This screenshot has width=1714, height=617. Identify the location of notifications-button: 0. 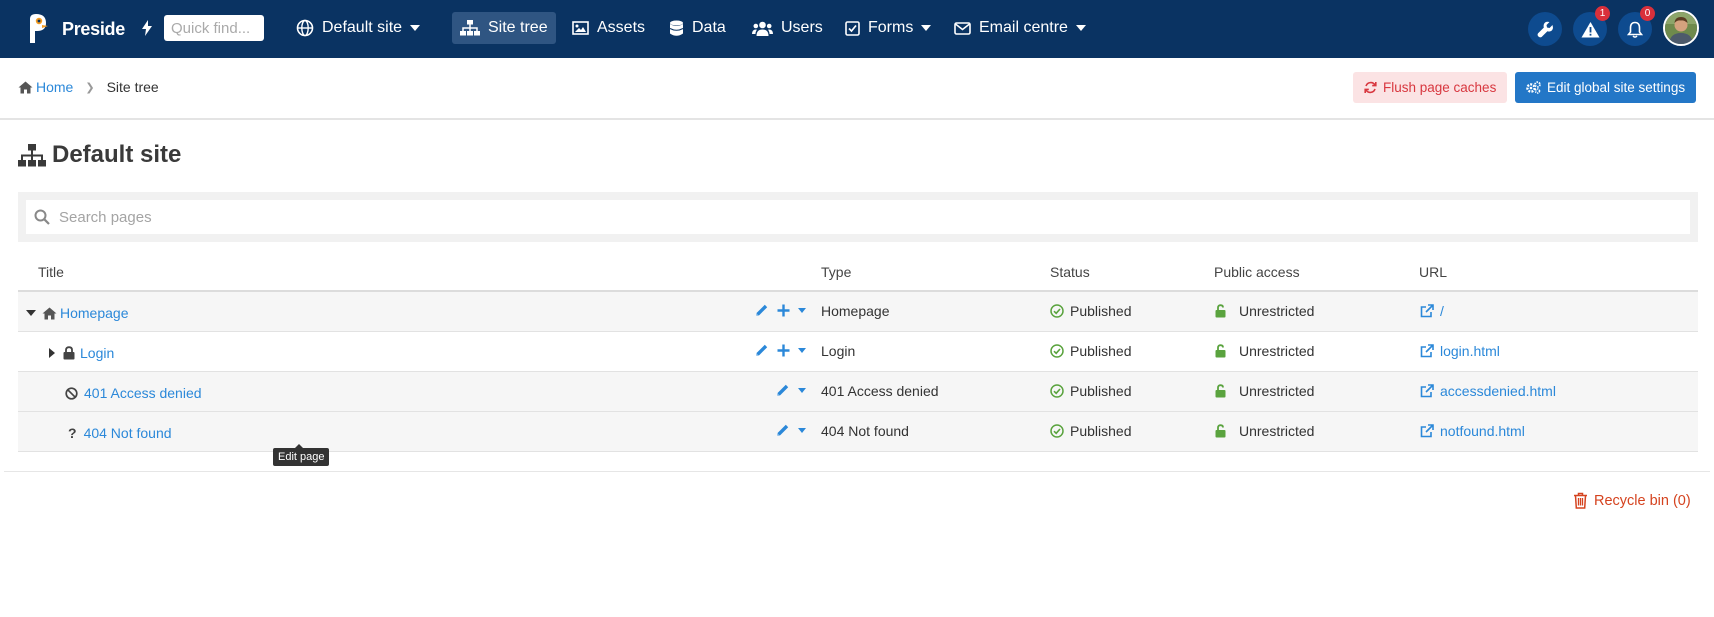
(1636, 26).